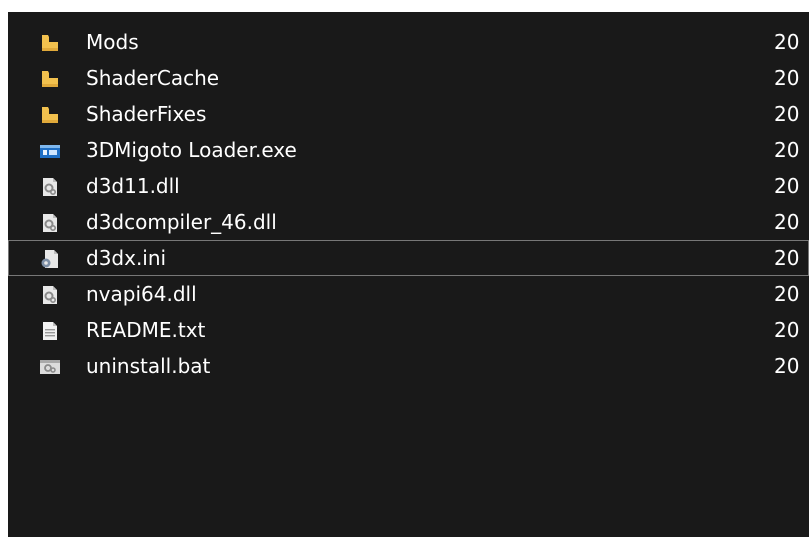  What do you see at coordinates (408, 366) in the screenshot?
I see `file-row-uninstall-bat: uninstall.bat 20` at bounding box center [408, 366].